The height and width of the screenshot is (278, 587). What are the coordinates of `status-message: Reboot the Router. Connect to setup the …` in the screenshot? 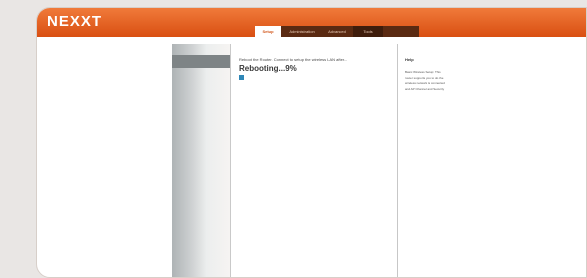 It's located at (293, 59).